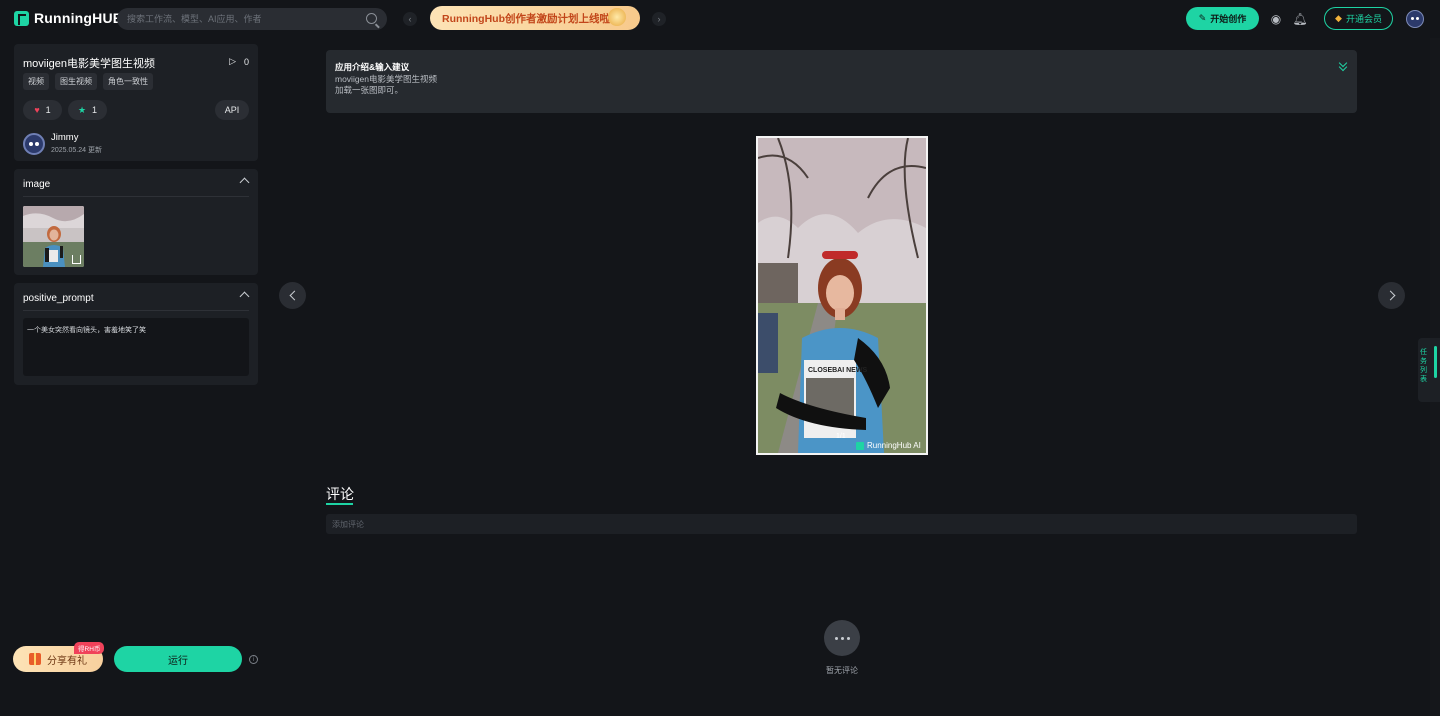 This screenshot has width=1440, height=716. I want to click on tag-list: 视频 图生视频 角色一致性, so click(88, 81).